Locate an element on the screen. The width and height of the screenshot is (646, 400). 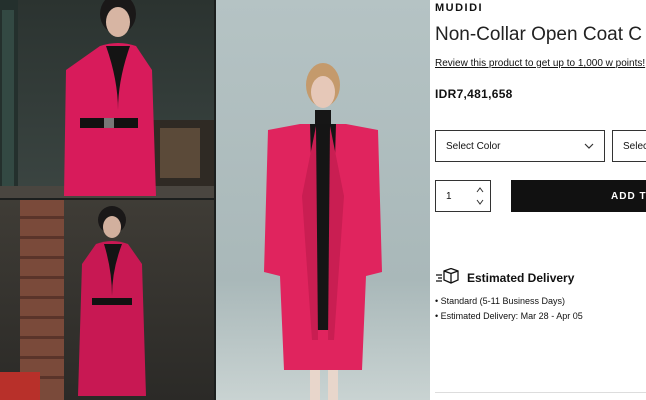
size-select-label: Selec is located at coordinates (634, 146).